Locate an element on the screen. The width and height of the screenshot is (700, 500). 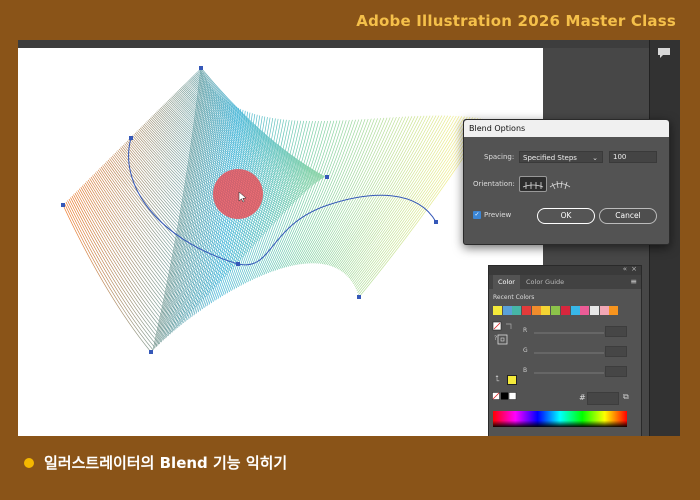
close-icon: × is located at coordinates (634, 269).